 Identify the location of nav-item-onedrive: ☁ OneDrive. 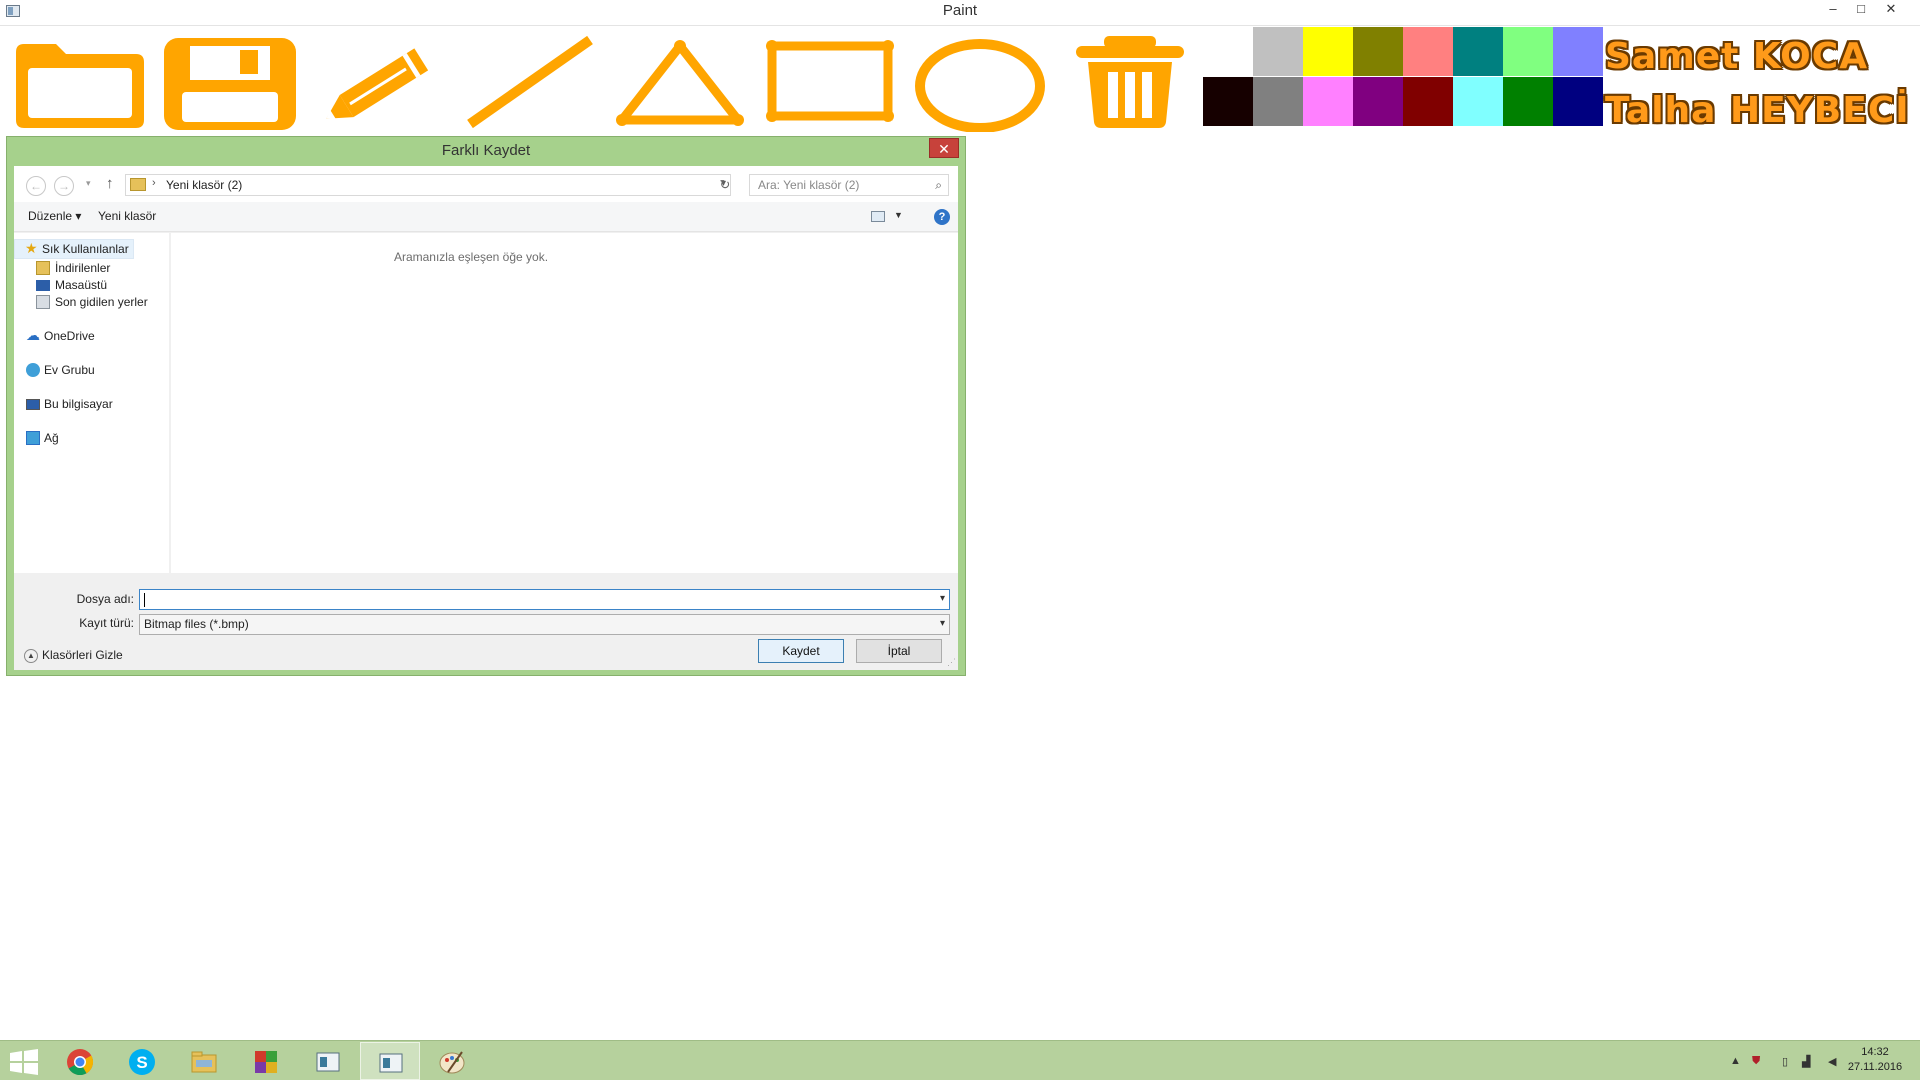
(92, 337).